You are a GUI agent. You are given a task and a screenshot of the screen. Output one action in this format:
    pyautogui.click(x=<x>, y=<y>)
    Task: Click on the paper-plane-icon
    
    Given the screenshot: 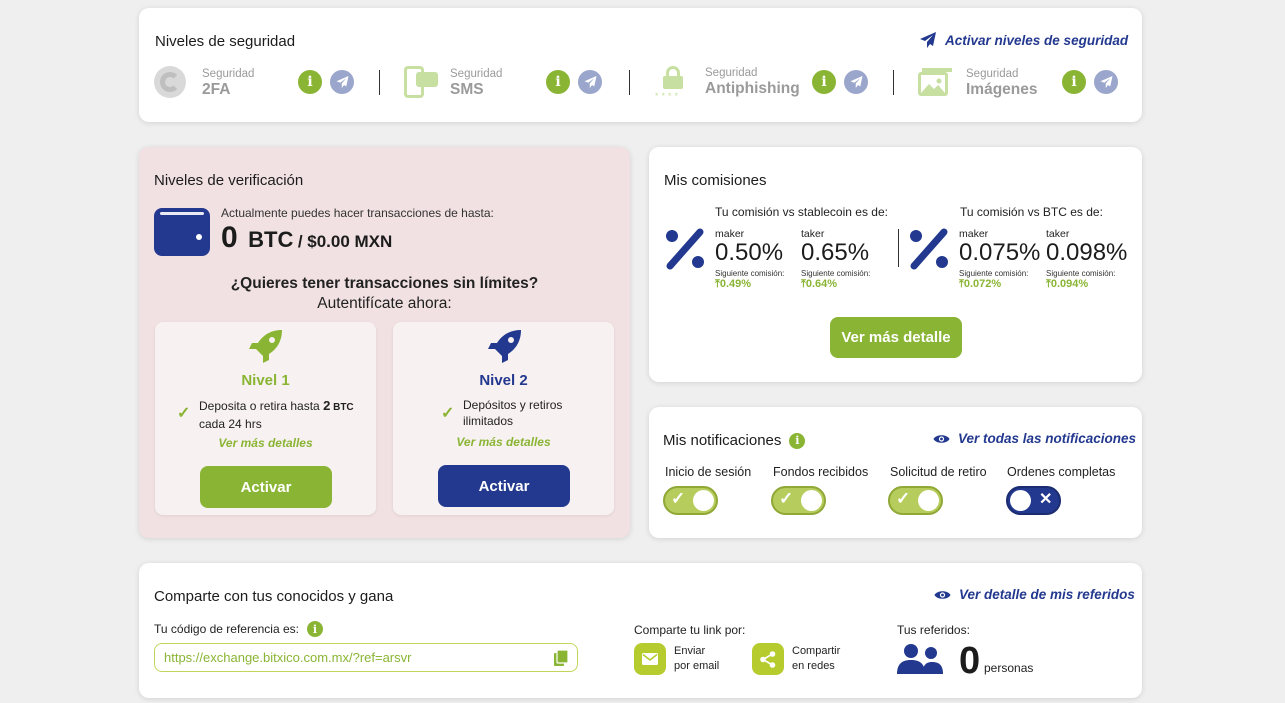 What is the action you would take?
    pyautogui.click(x=928, y=40)
    